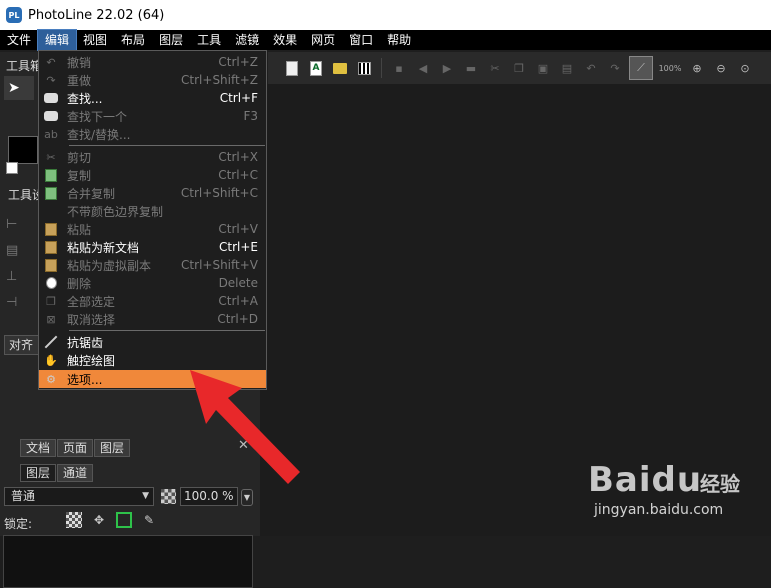  I want to click on menu-item-label: 复制, so click(79, 175).